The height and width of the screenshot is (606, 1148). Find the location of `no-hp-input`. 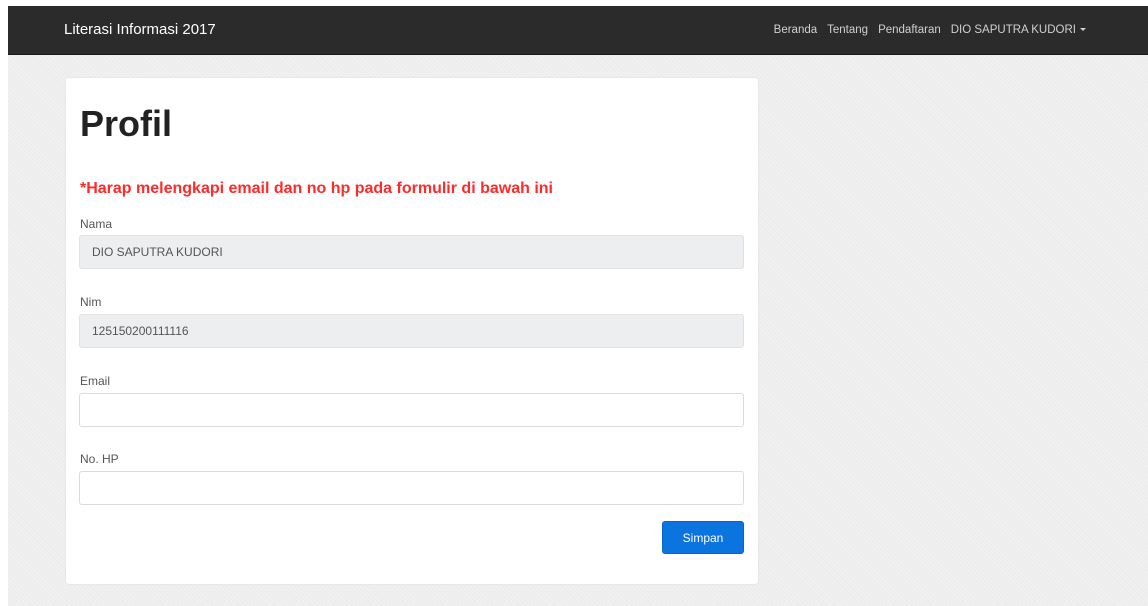

no-hp-input is located at coordinates (411, 488).